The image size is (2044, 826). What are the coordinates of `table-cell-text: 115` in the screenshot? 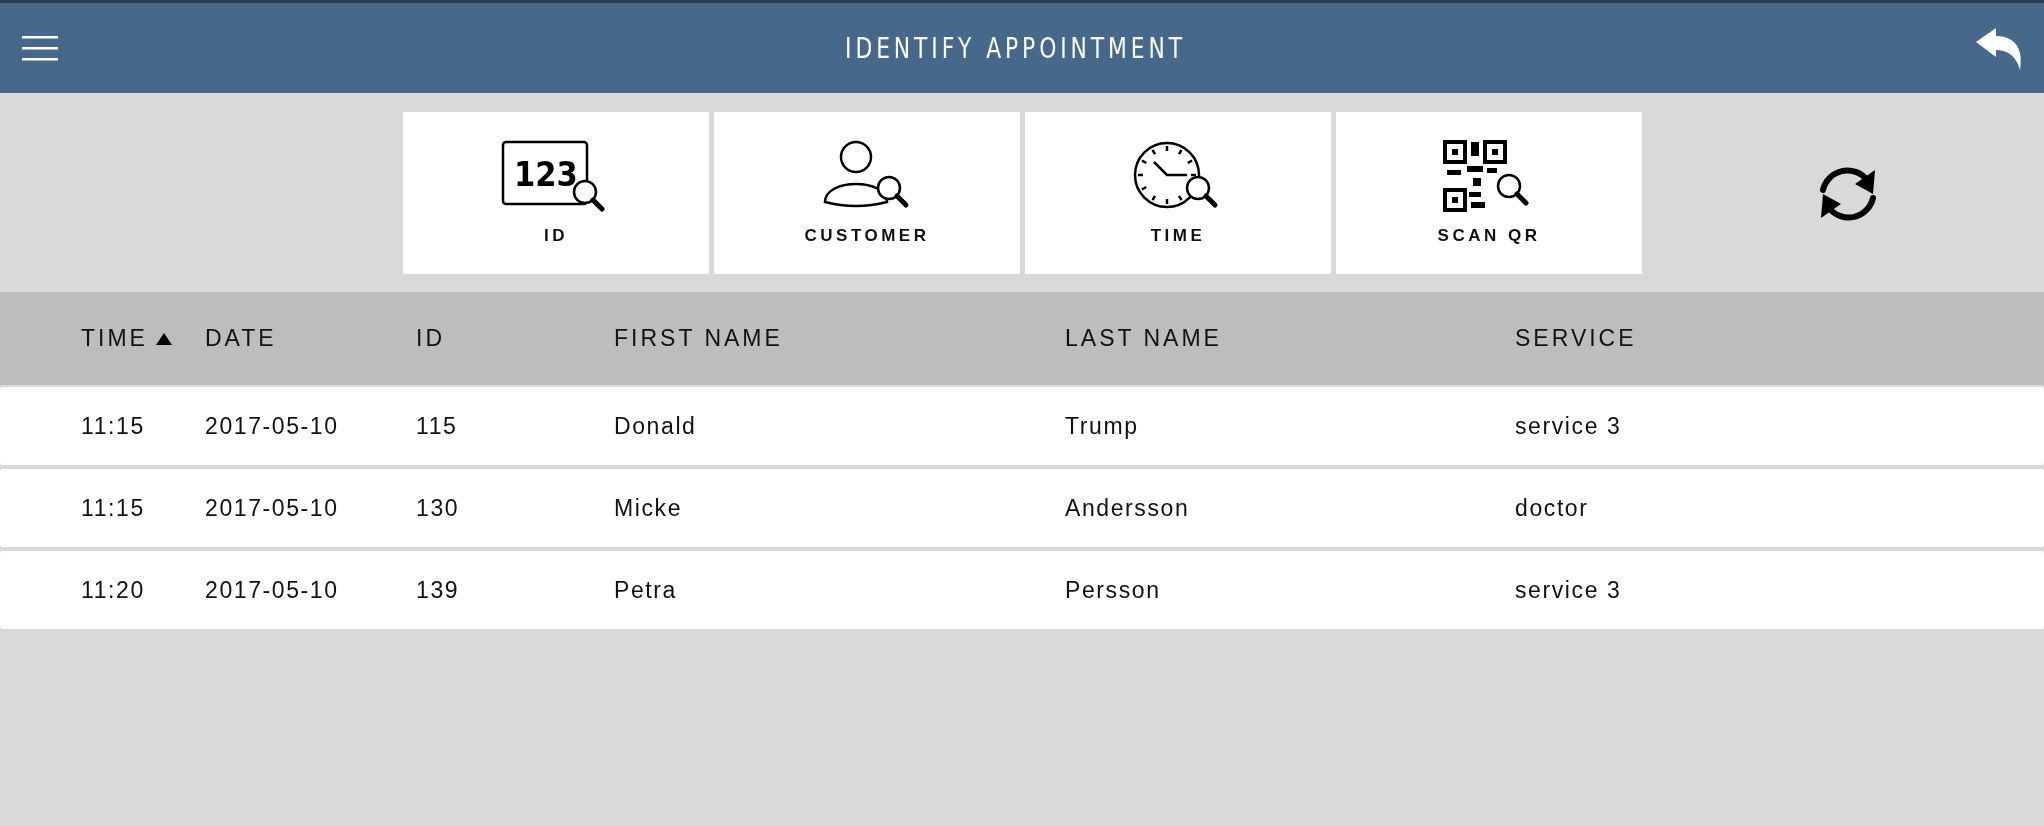 It's located at (437, 426).